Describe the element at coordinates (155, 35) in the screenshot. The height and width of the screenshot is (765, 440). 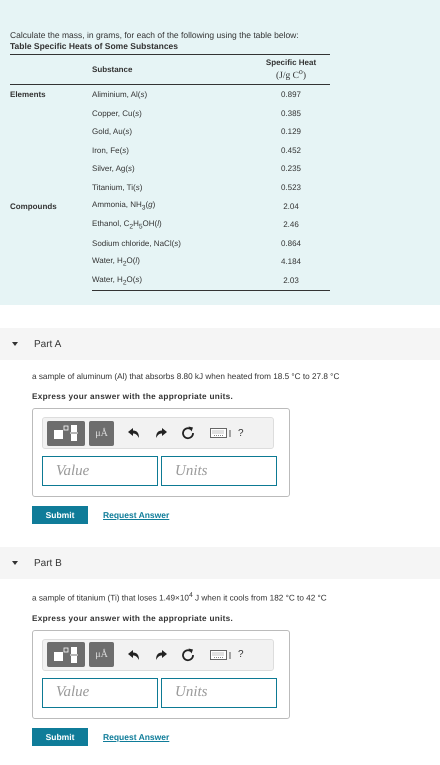
I see `instructions-text: Calculate the mass, in grams, for each of the following using the table below:` at that location.